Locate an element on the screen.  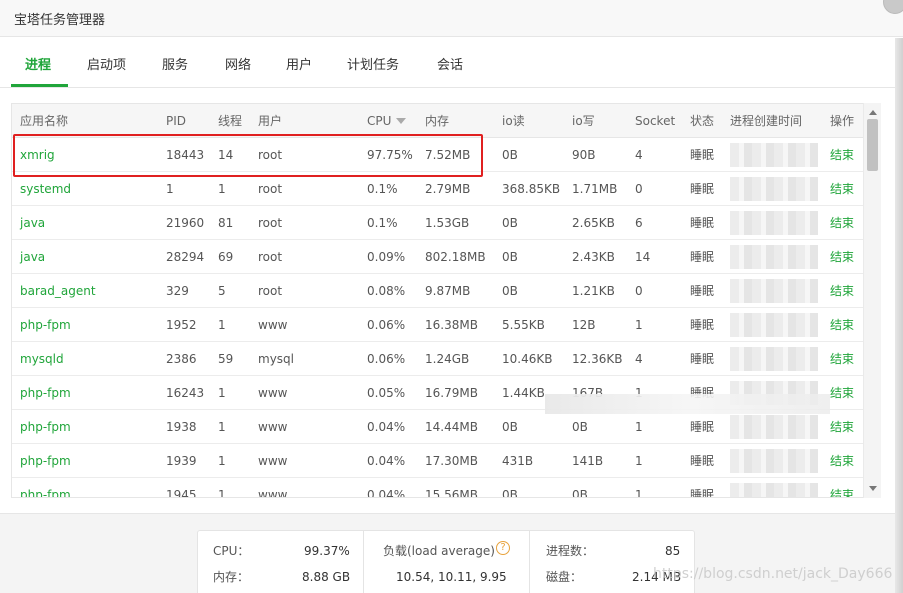
col-header-mem: 内存 is located at coordinates (437, 121).